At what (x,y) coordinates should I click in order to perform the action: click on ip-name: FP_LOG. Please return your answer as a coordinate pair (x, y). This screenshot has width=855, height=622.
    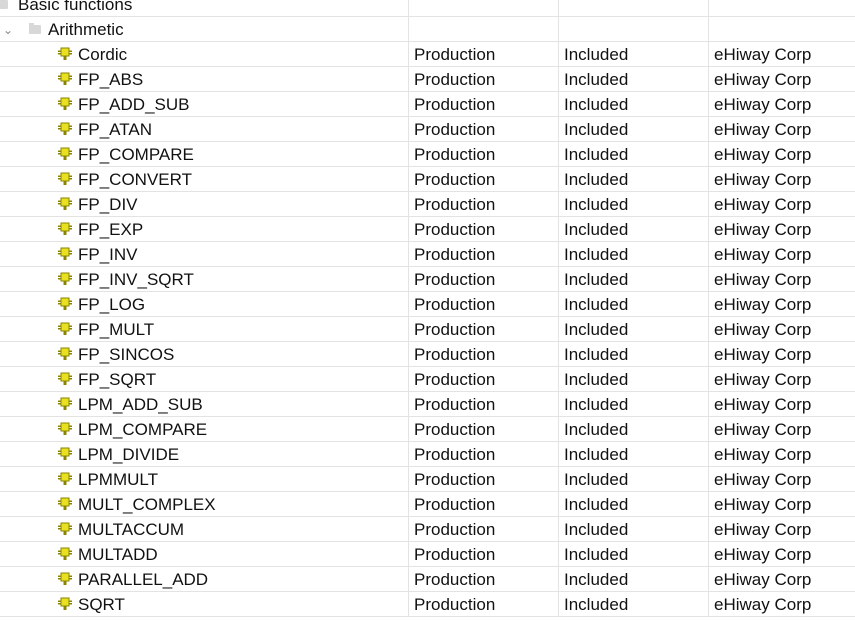
    Looking at the image, I should click on (112, 304).